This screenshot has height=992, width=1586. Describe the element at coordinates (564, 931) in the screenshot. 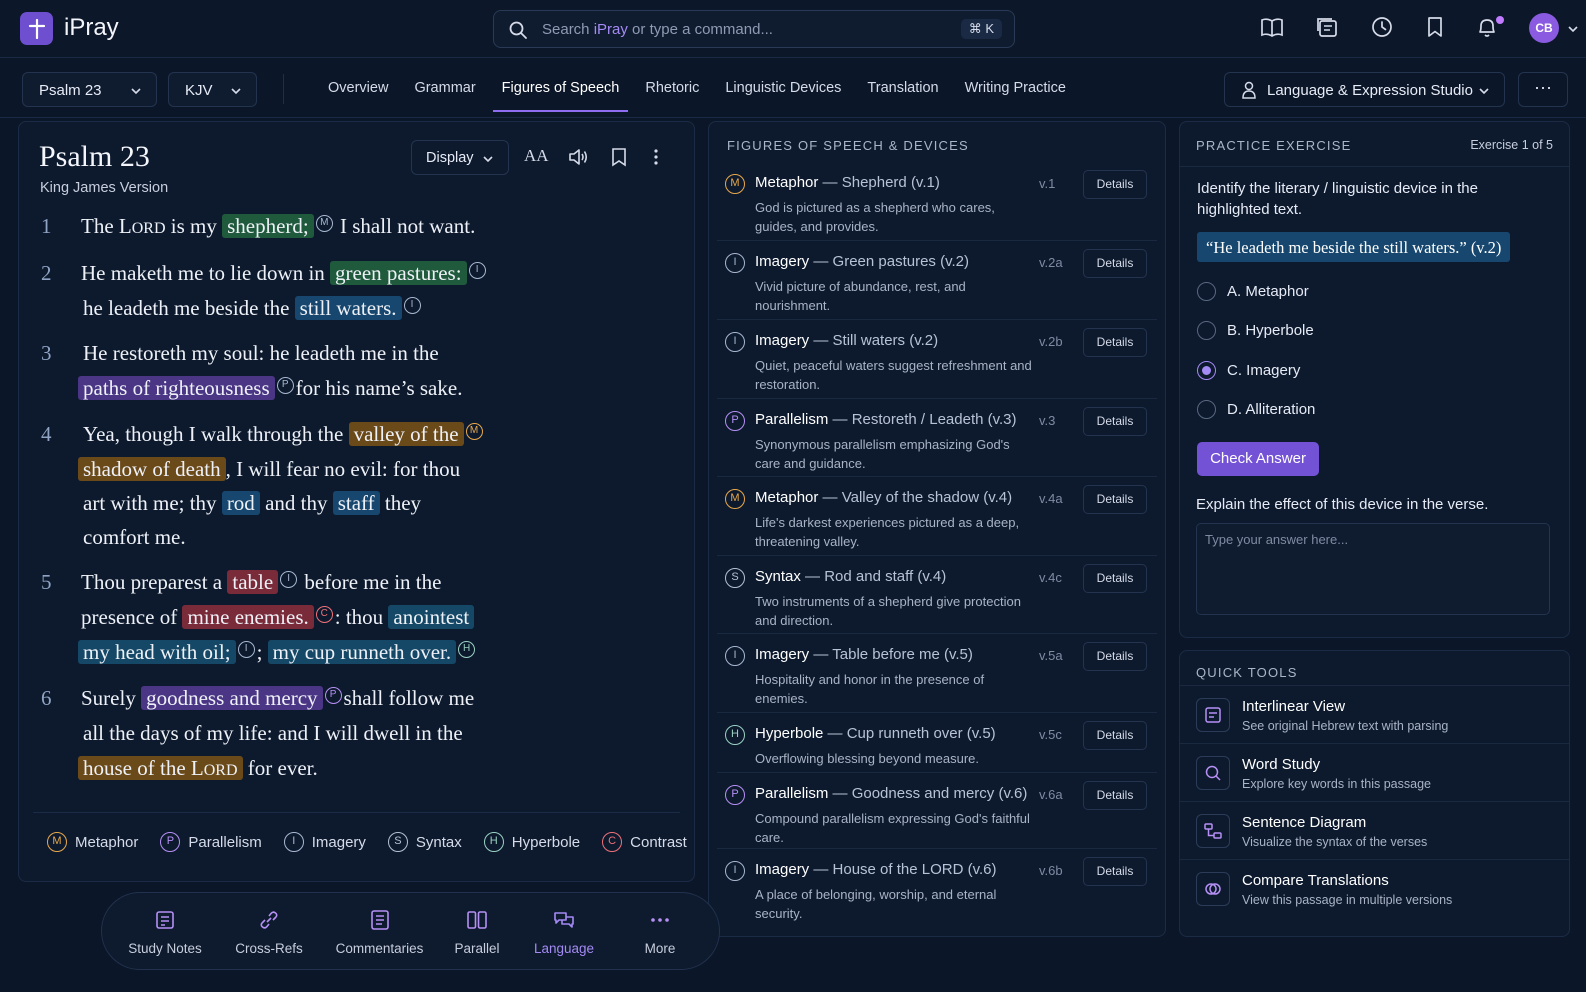

I see `dock-language: Language` at that location.